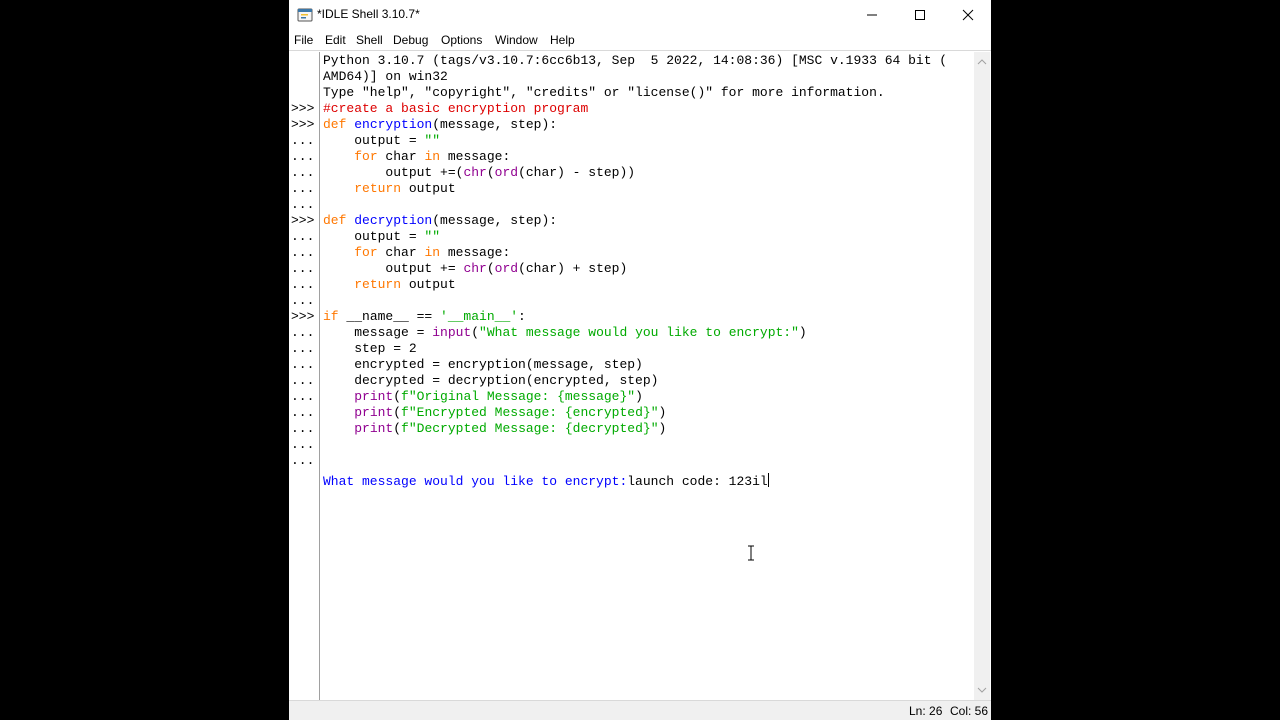 Image resolution: width=1280 pixels, height=720 pixels. Describe the element at coordinates (490, 381) in the screenshot. I see `code-line: decrypted = decryption(encrypted, step)` at that location.